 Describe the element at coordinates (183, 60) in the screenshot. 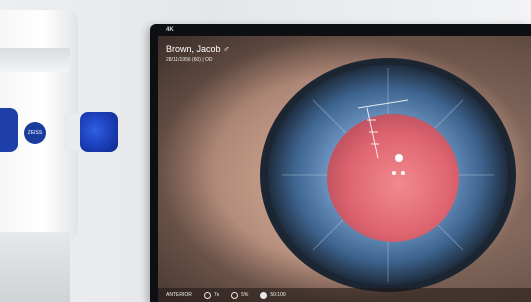

I see `patient-dob: 28/11/1956 (60)` at that location.